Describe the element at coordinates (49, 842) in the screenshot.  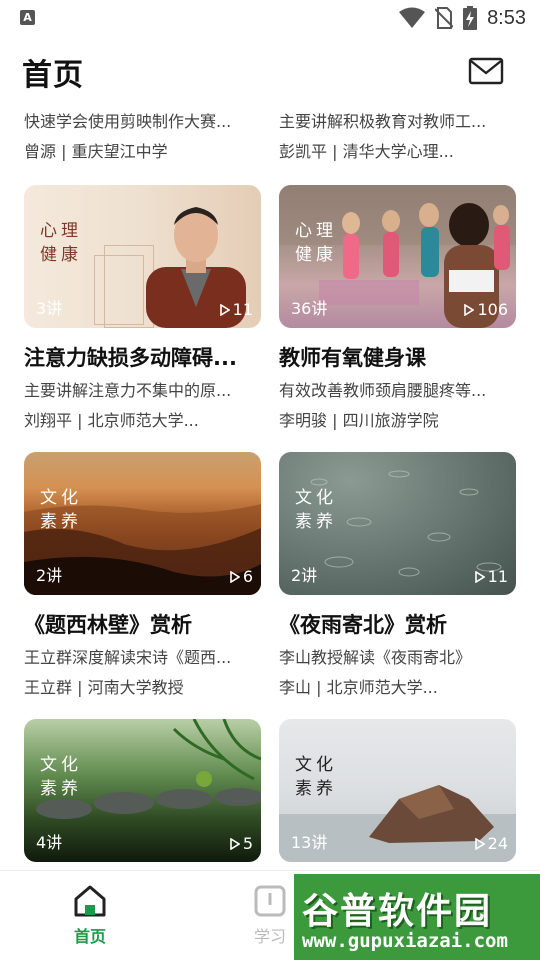
I see `lesson-count: 4讲` at that location.